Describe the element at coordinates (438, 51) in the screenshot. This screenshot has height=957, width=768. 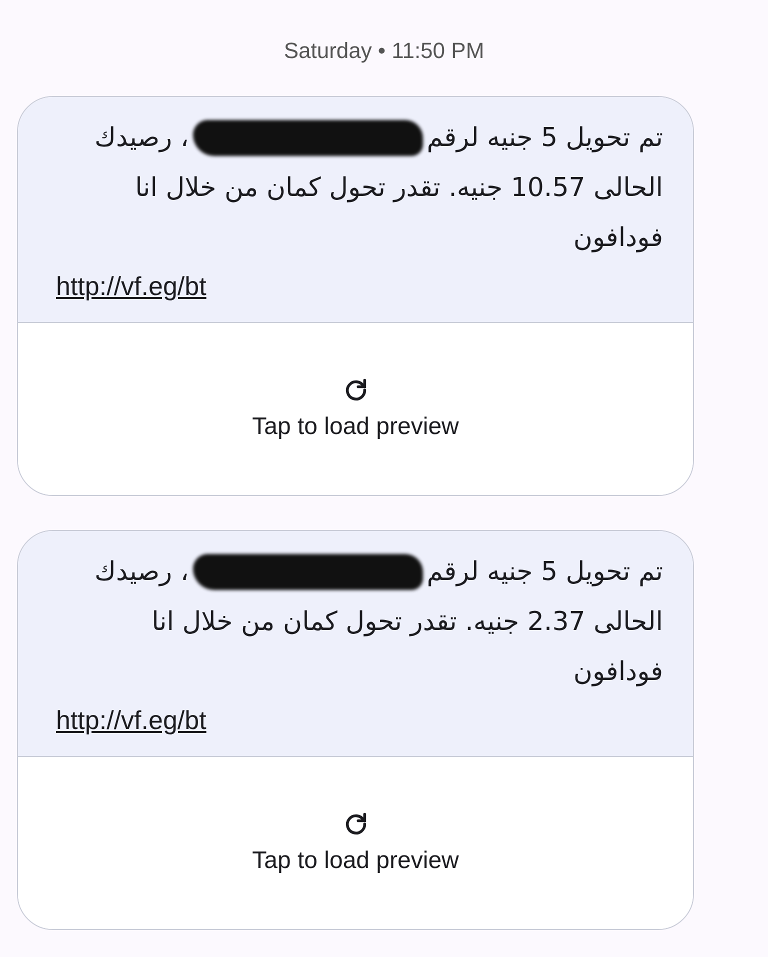
I see `time-label: 11:50 PM` at that location.